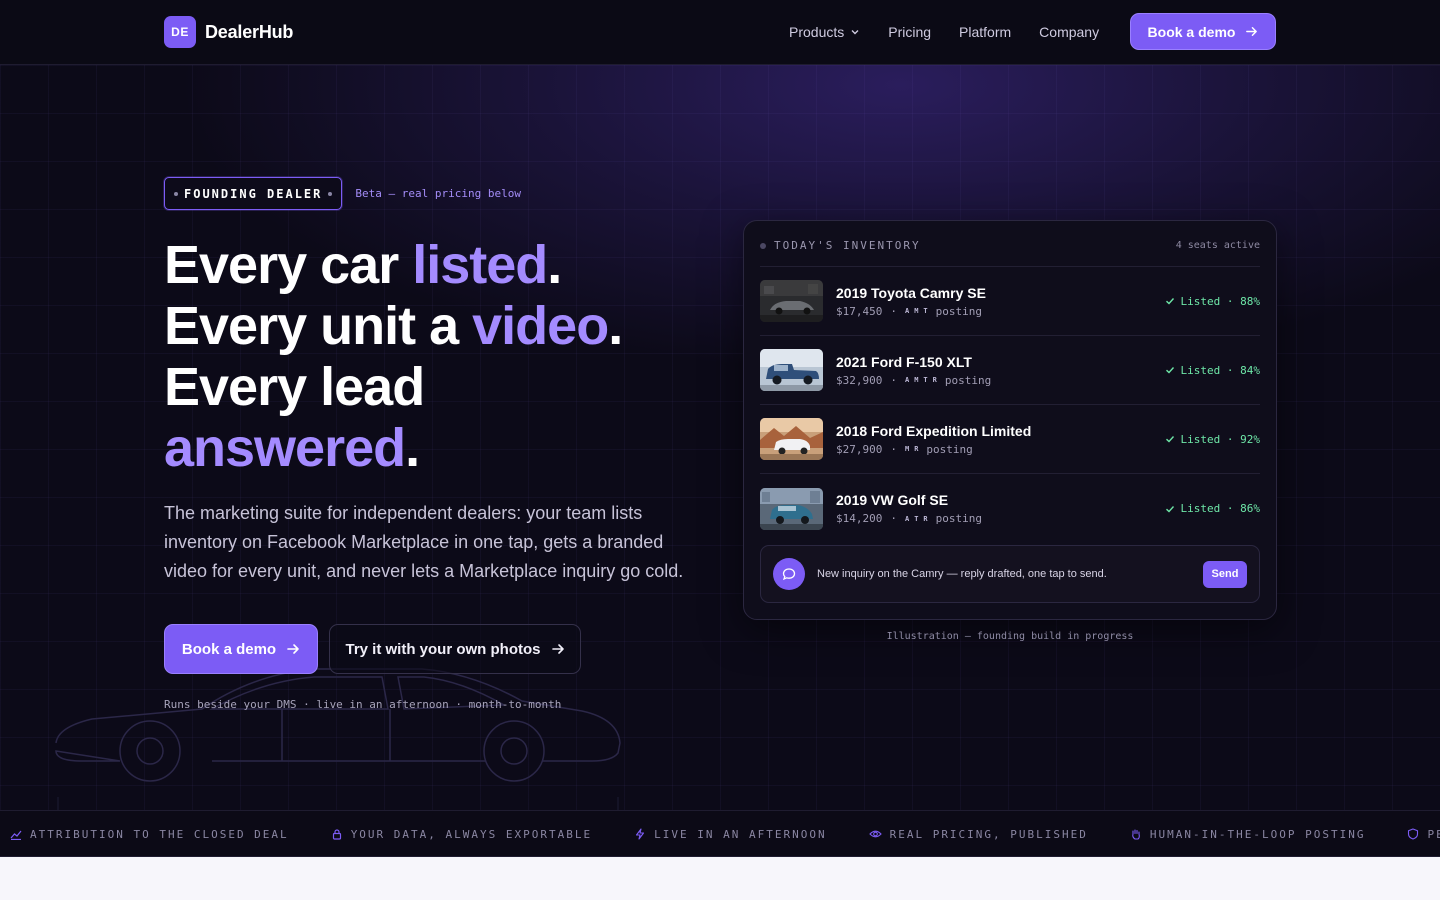  I want to click on ticker-label: HUMAN-IN-THE-LOOP POSTING, so click(1257, 834).